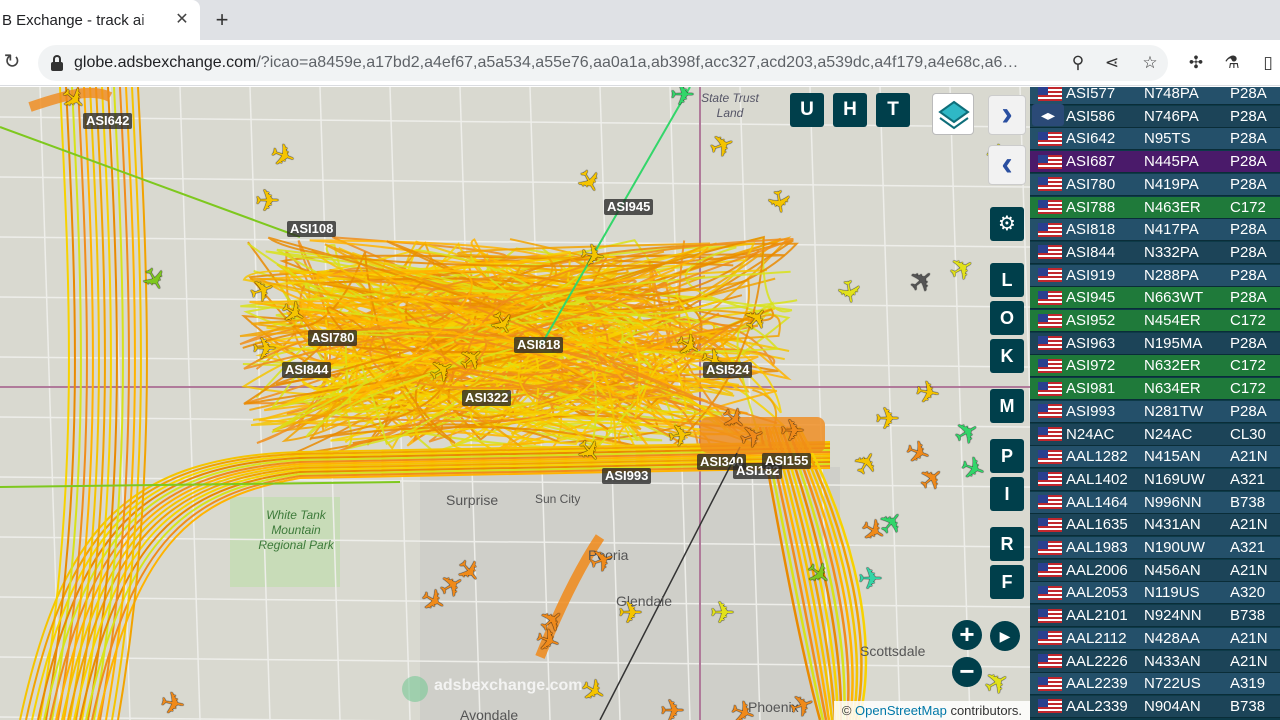 This screenshot has height=720, width=1280. What do you see at coordinates (333, 338) in the screenshot?
I see `callsign-label: ASI780` at bounding box center [333, 338].